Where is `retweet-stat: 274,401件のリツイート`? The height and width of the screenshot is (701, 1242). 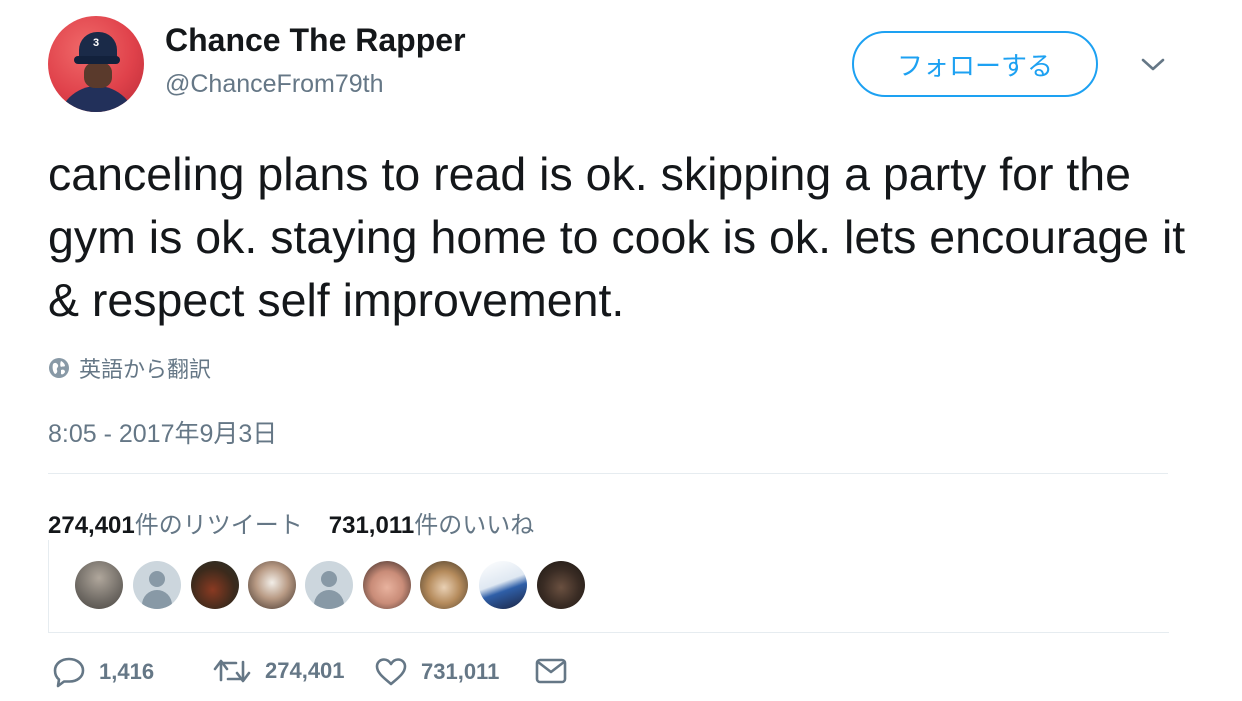
retweet-stat: 274,401件のリツイート is located at coordinates (175, 522).